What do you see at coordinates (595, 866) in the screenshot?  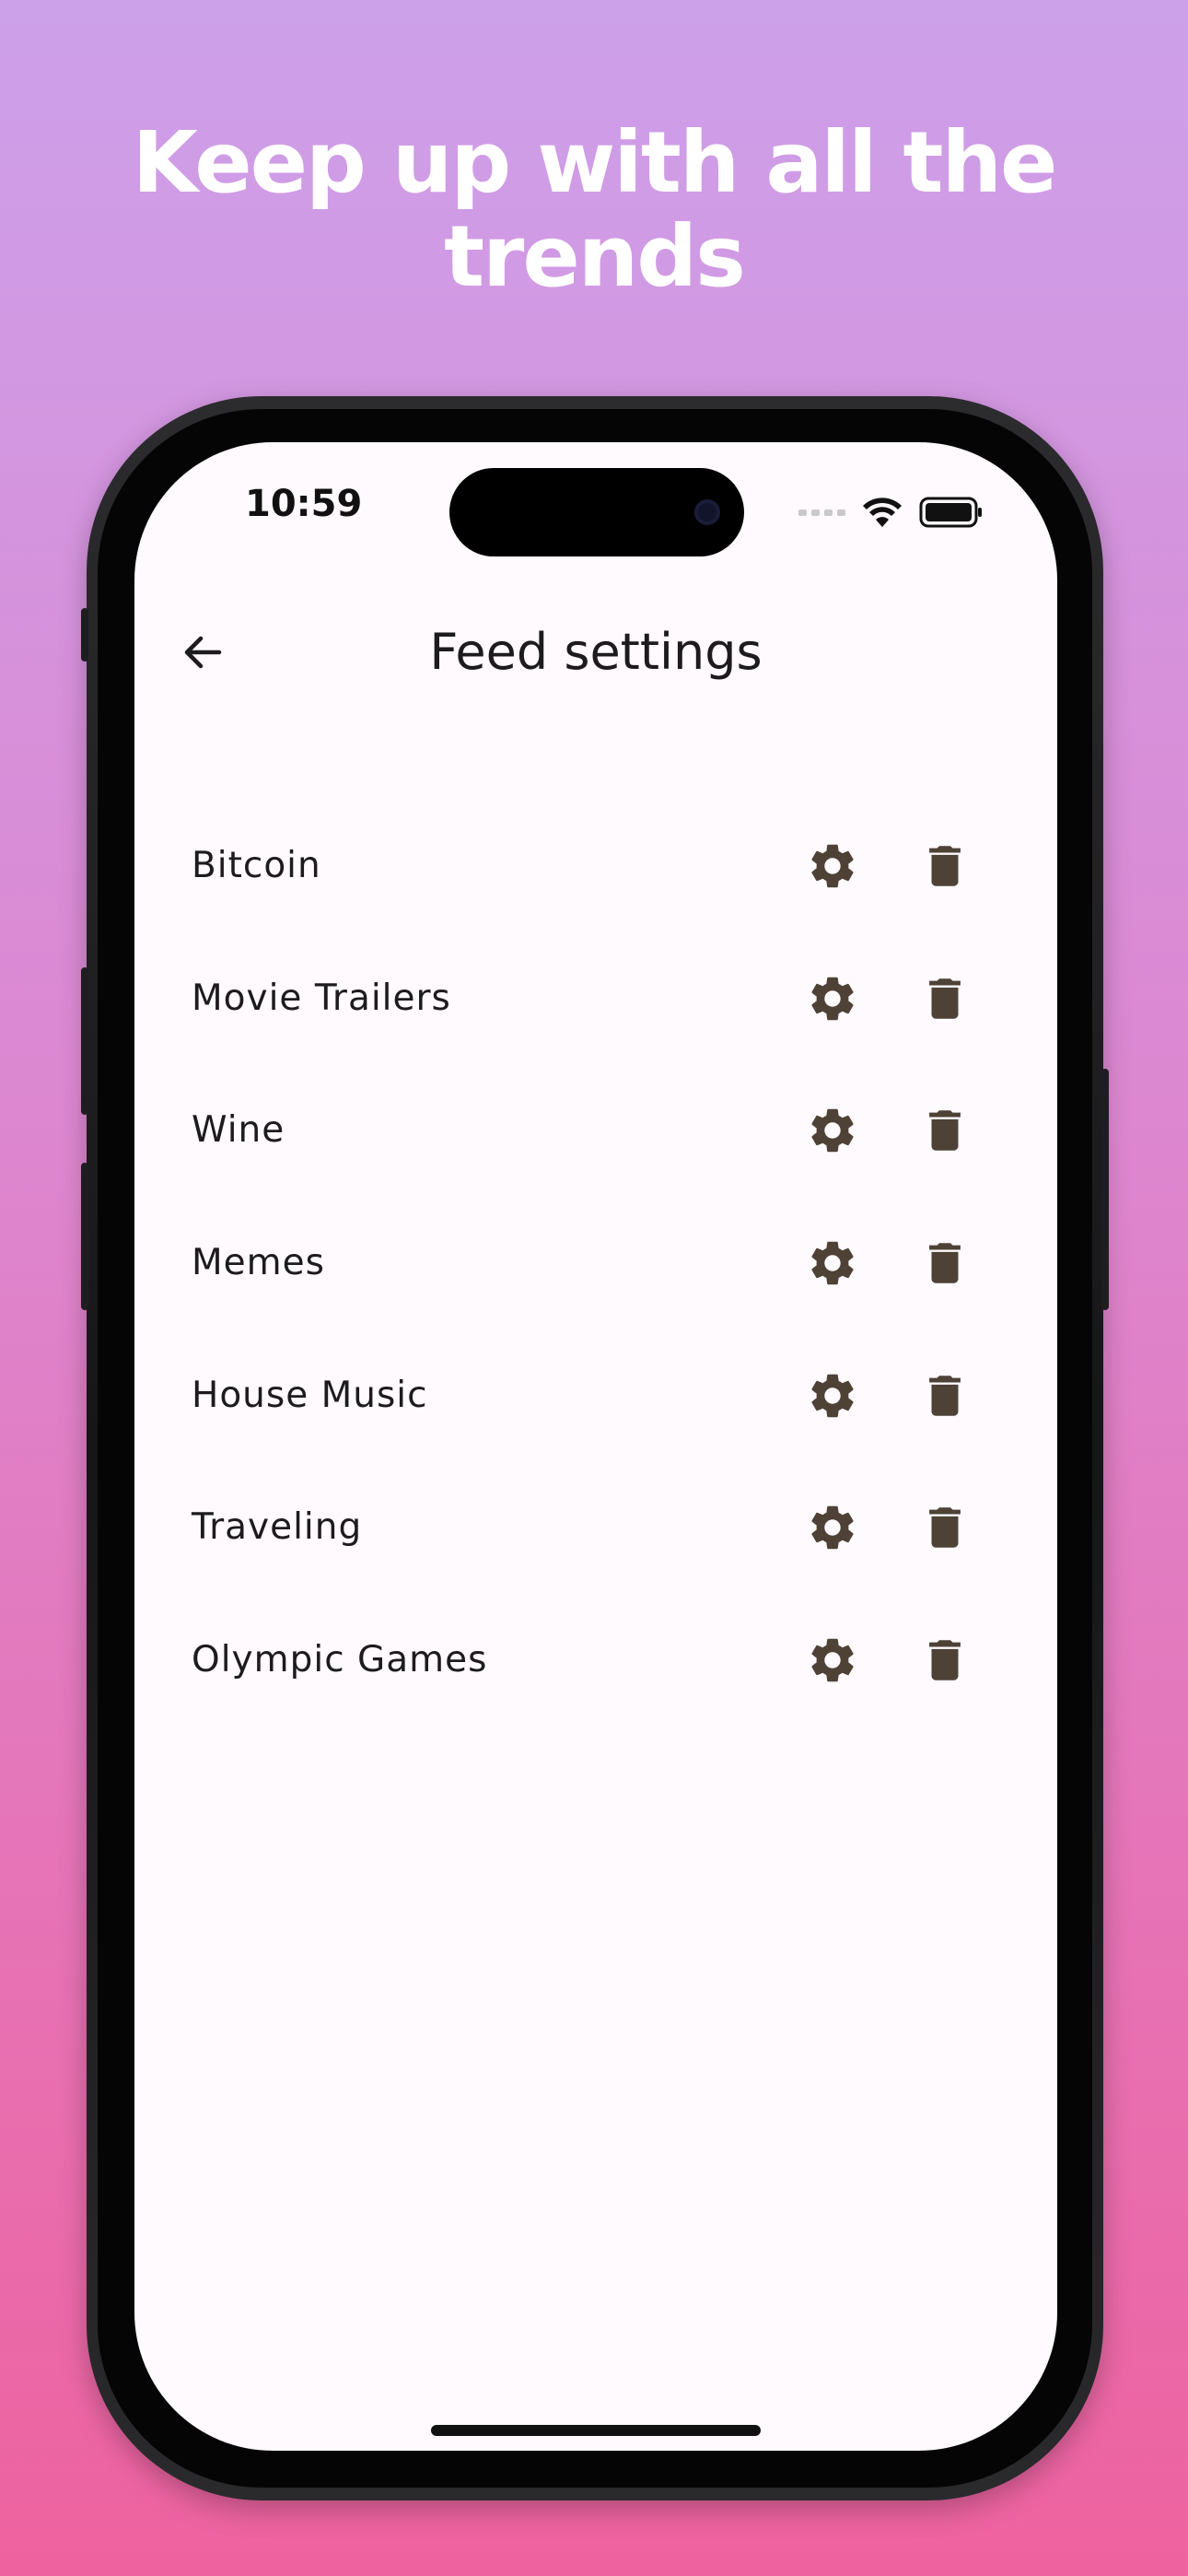 I see `feed-item: Bitcoin` at bounding box center [595, 866].